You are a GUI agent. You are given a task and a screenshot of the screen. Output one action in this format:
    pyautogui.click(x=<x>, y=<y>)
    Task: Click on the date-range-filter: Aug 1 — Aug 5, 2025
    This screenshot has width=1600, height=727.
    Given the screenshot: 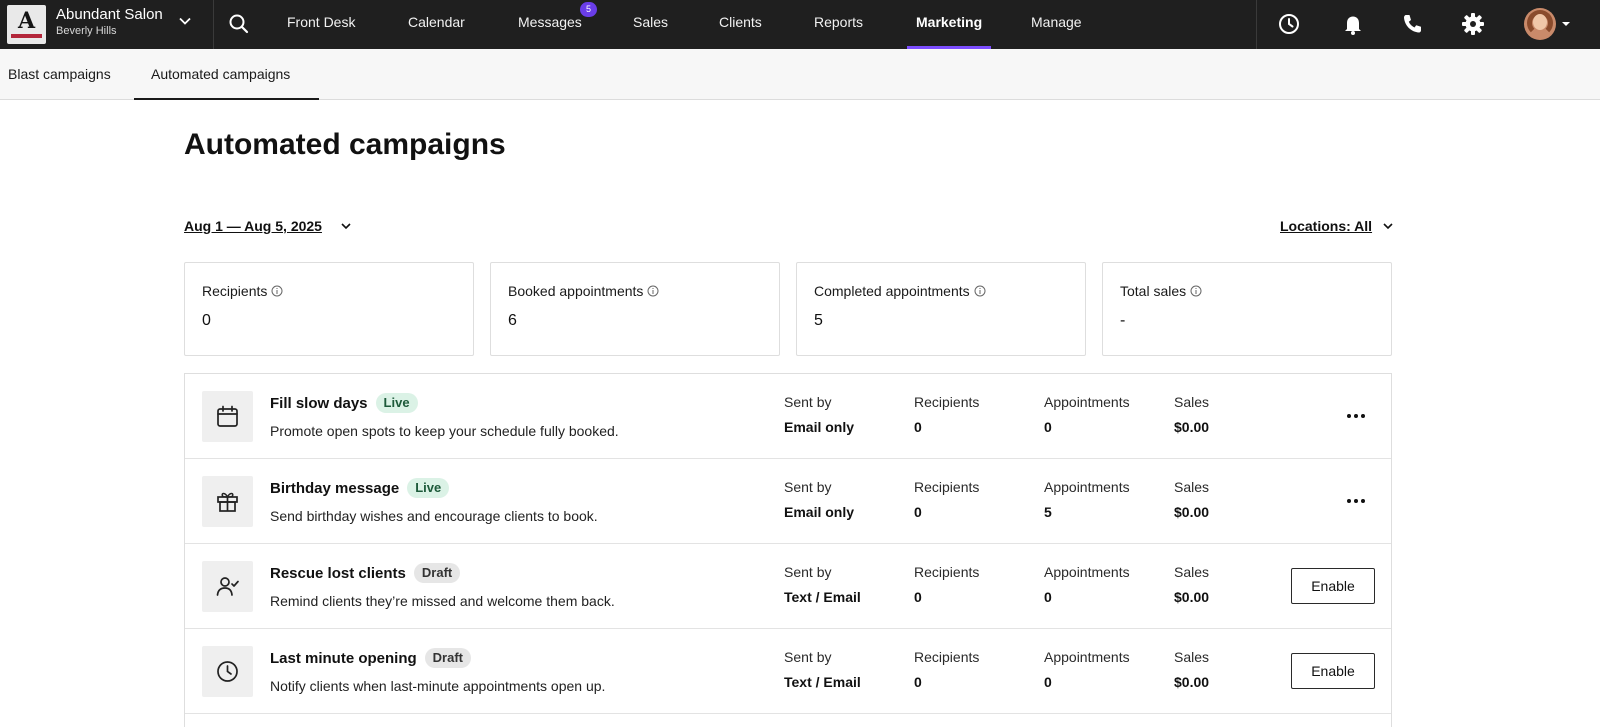 What is the action you would take?
    pyautogui.click(x=253, y=226)
    